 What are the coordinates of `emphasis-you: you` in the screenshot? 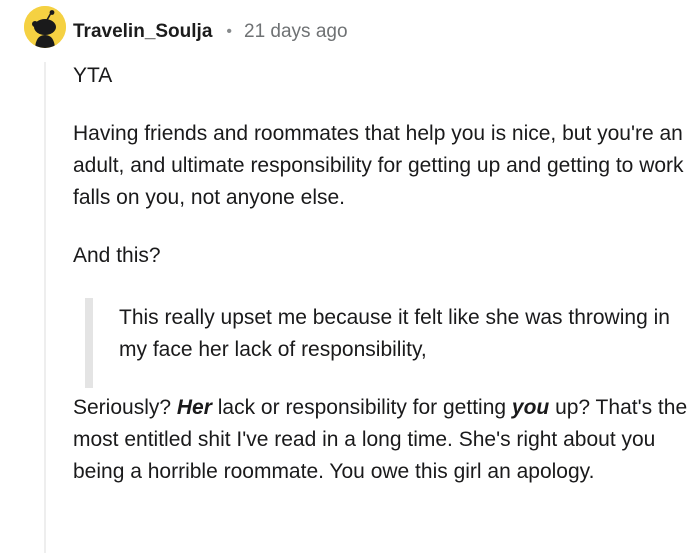 It's located at (530, 407).